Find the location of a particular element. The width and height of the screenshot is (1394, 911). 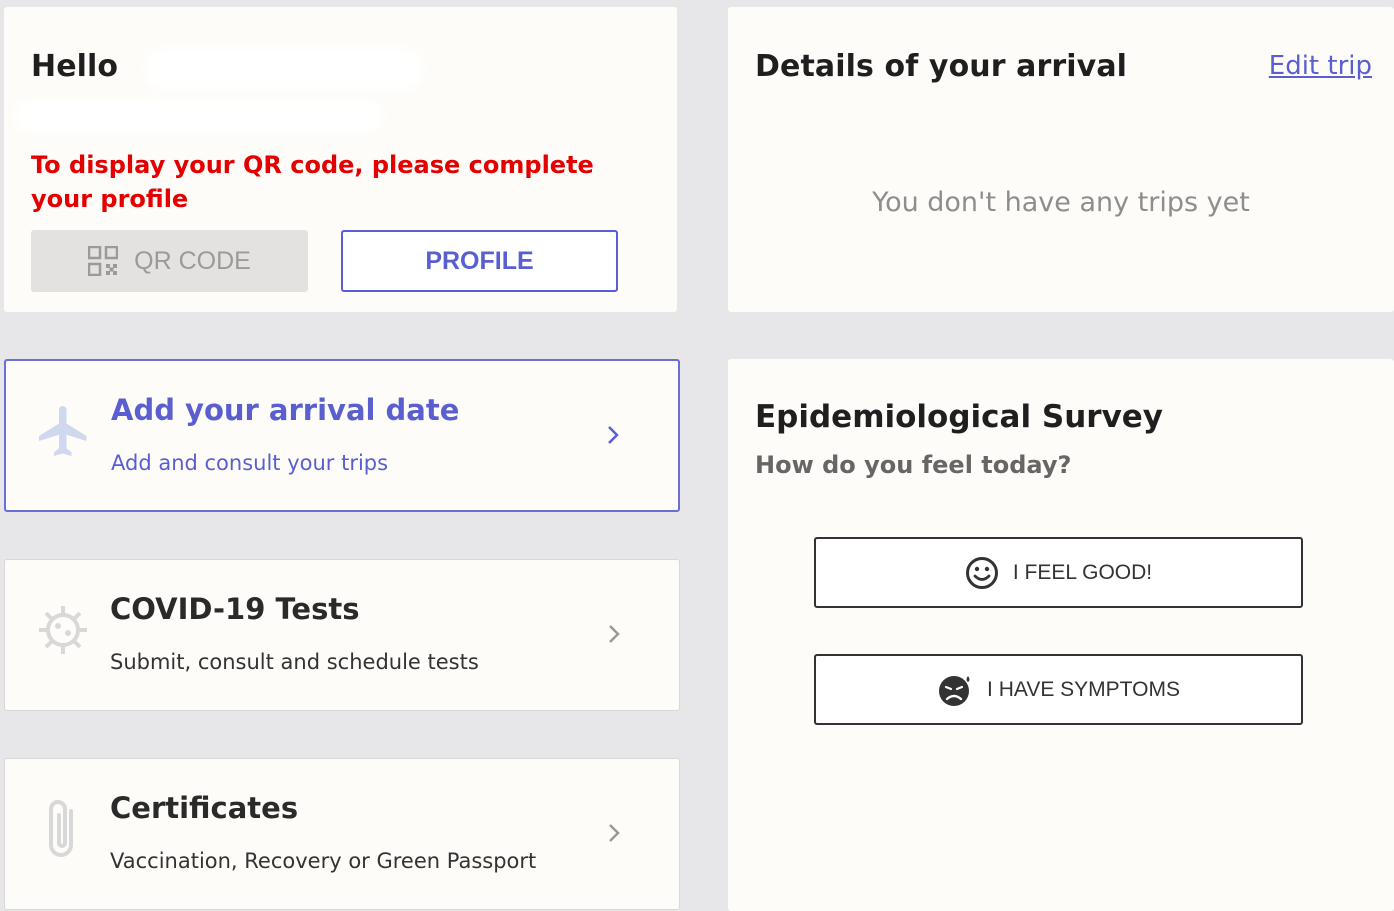

profile-button-label: PROFILE is located at coordinates (479, 260).